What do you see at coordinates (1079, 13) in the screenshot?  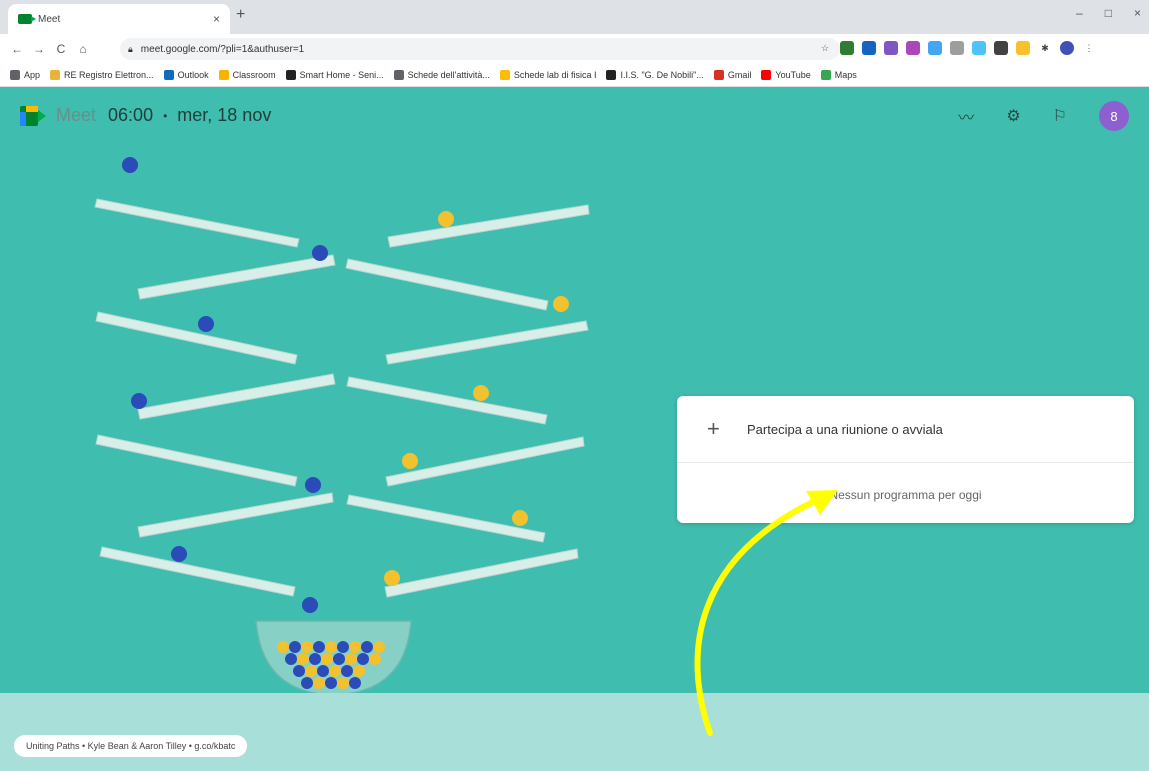 I see `minimize-button: –` at bounding box center [1079, 13].